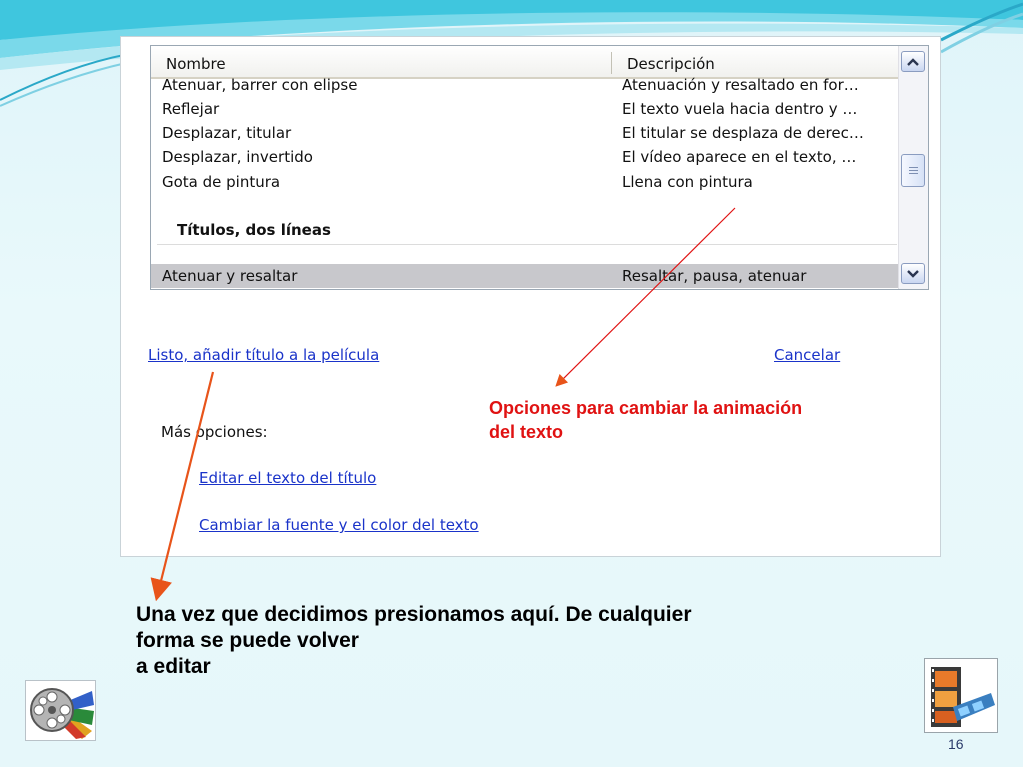 This screenshot has width=1023, height=767. What do you see at coordinates (247, 640) in the screenshot?
I see `caption-line: forma se puede volver` at bounding box center [247, 640].